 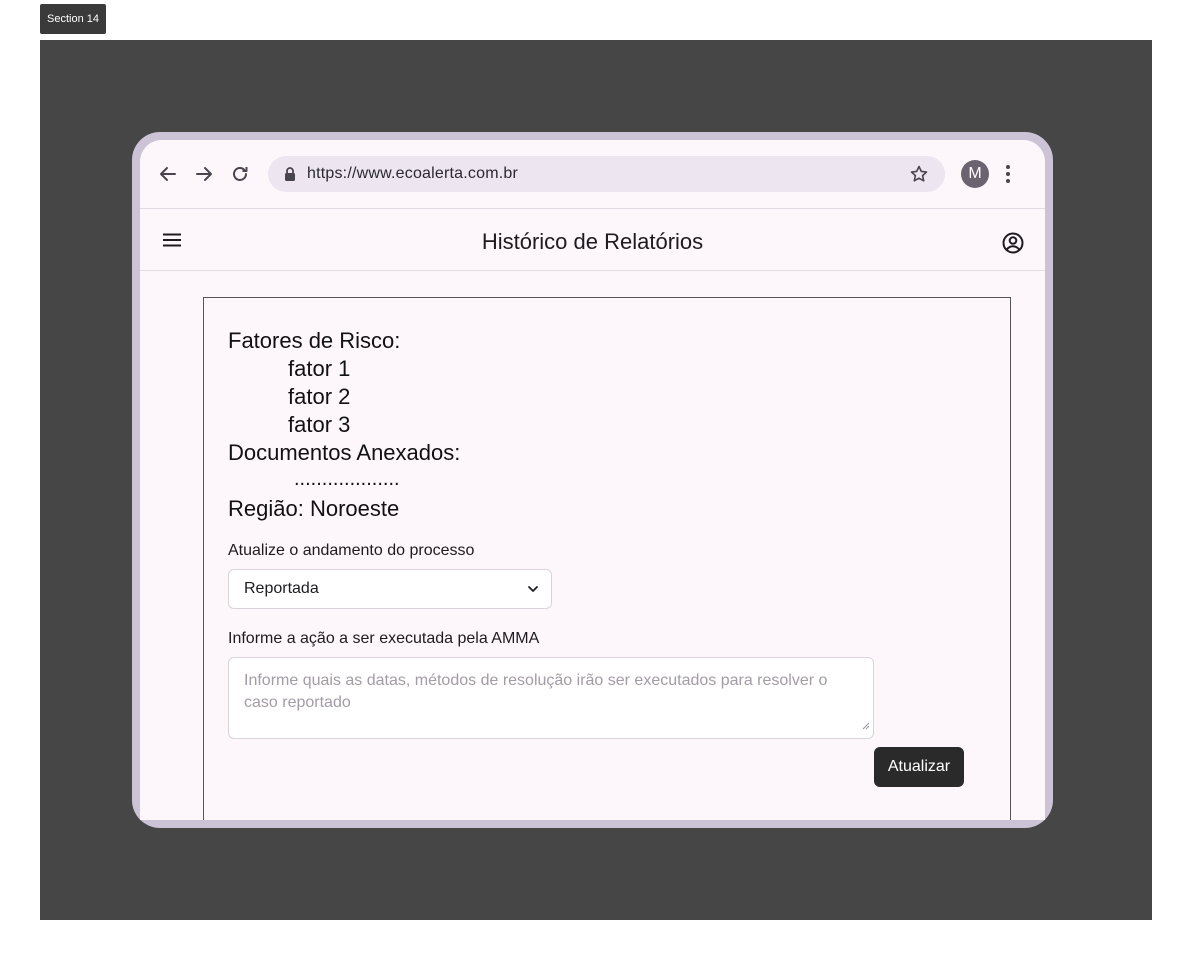 What do you see at coordinates (344, 452) in the screenshot?
I see `documents-heading: Documentos Anexados:` at bounding box center [344, 452].